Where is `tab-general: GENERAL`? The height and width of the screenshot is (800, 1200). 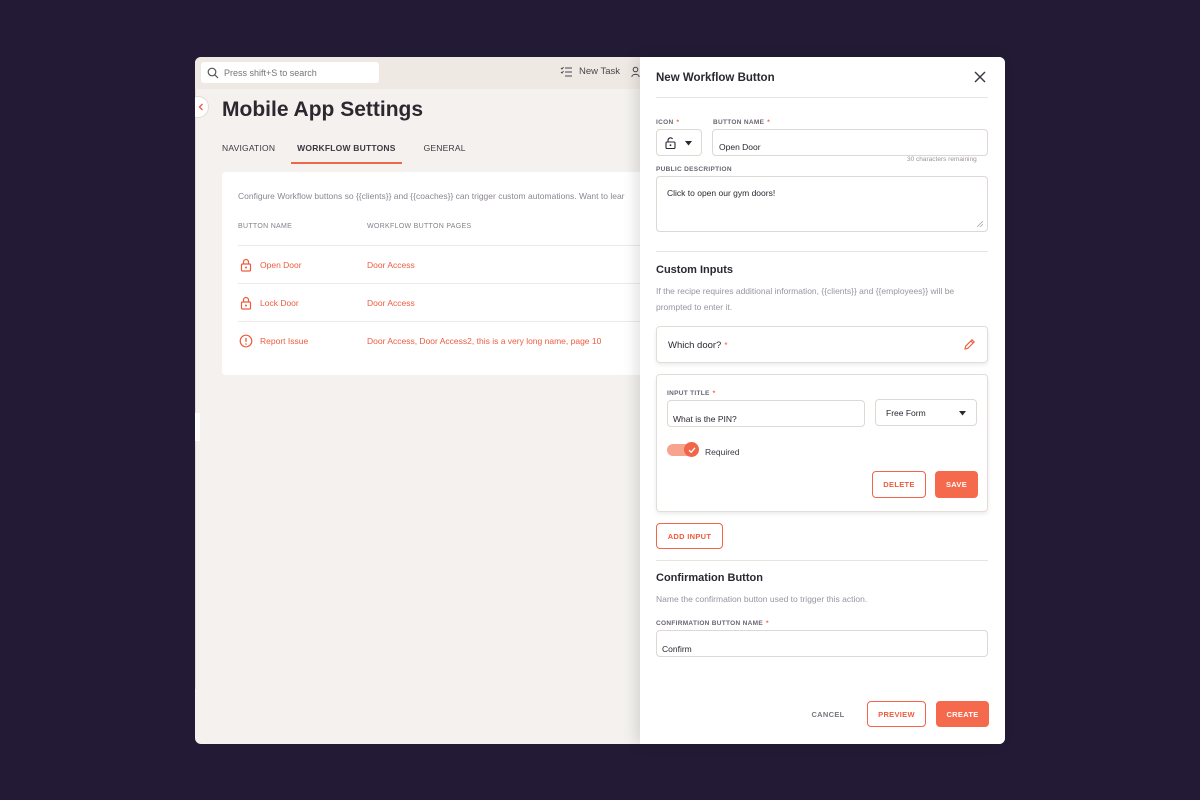
tab-general: GENERAL is located at coordinates (445, 153).